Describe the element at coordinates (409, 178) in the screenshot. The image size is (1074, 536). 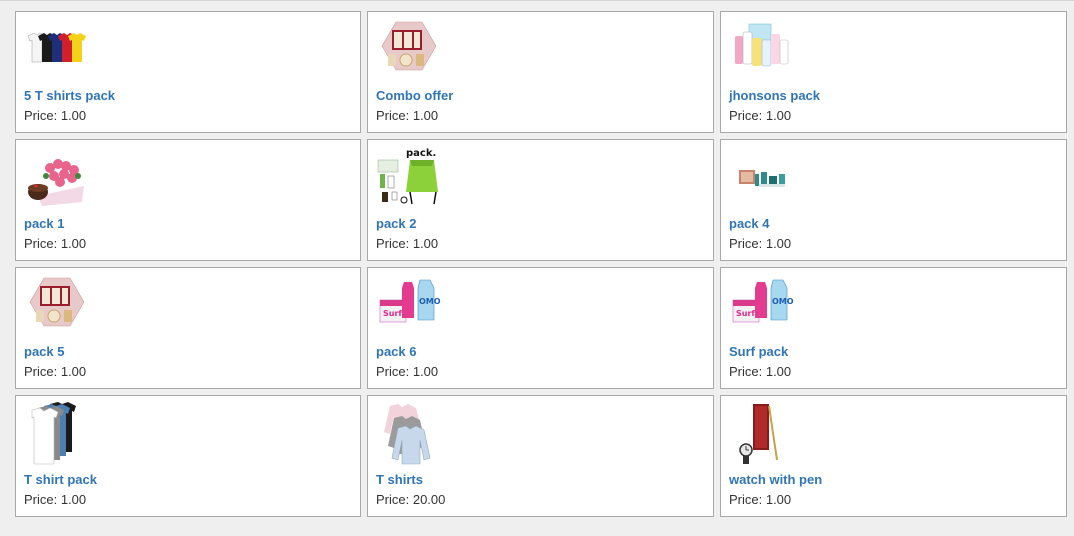
I see `bag-pack-image: pack.` at that location.